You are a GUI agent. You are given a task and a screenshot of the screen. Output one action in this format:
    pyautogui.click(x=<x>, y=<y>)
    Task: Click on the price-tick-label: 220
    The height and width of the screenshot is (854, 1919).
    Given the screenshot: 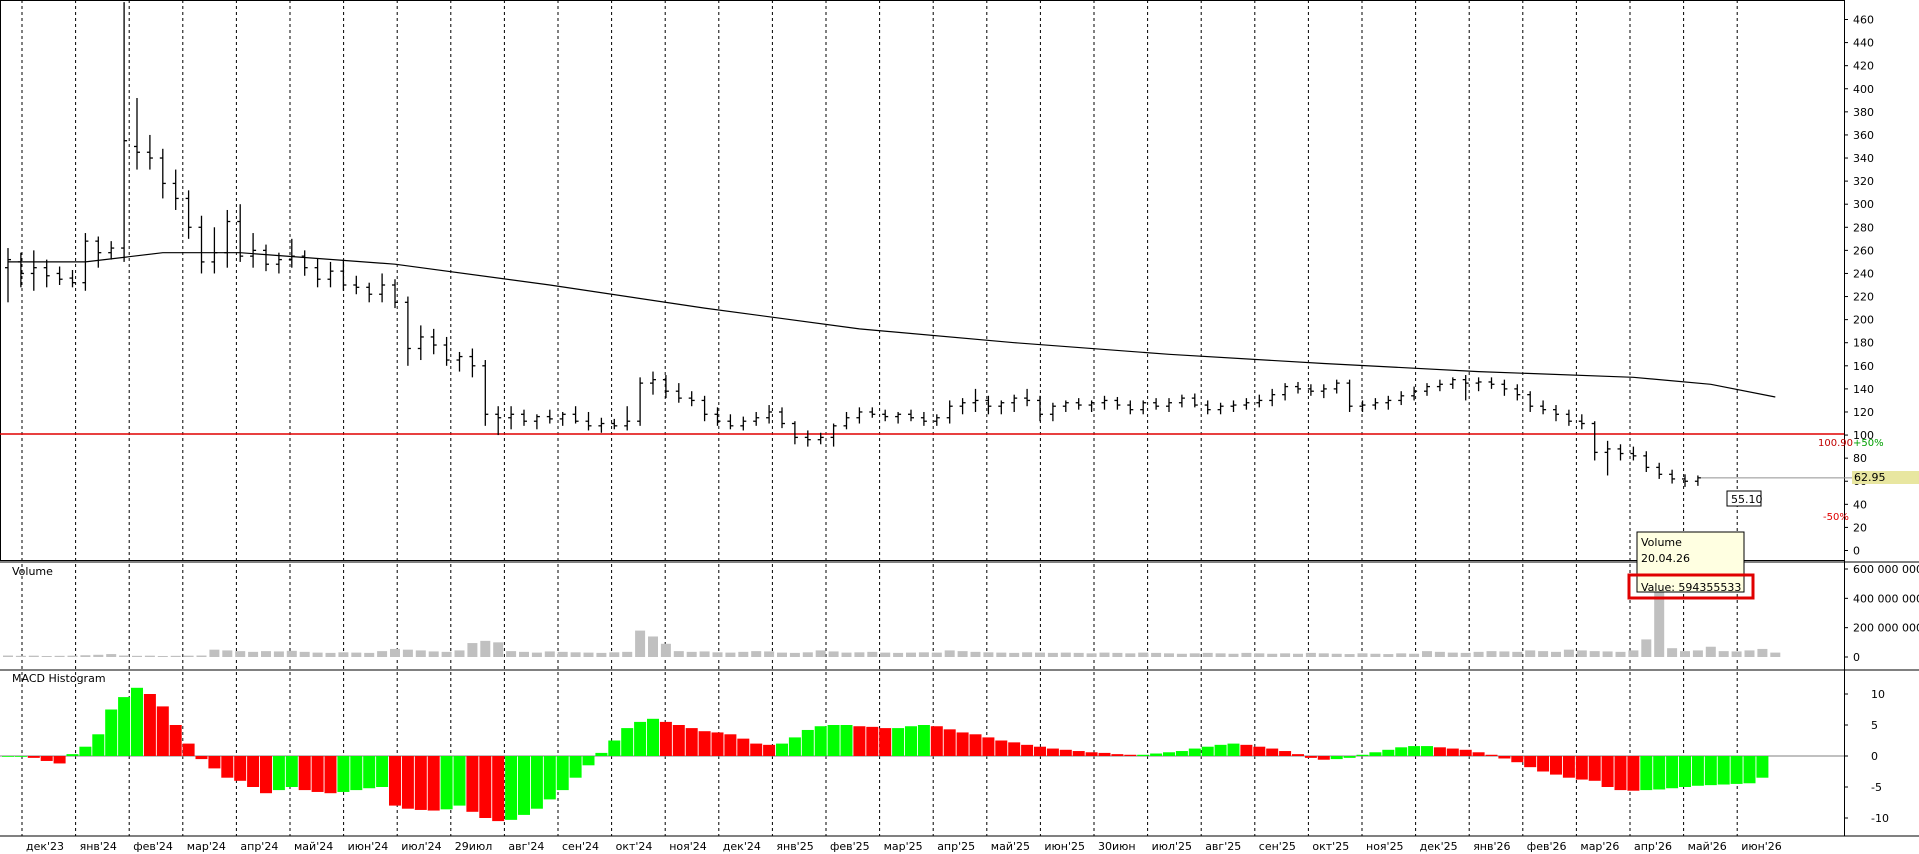 What is the action you would take?
    pyautogui.click(x=1863, y=297)
    